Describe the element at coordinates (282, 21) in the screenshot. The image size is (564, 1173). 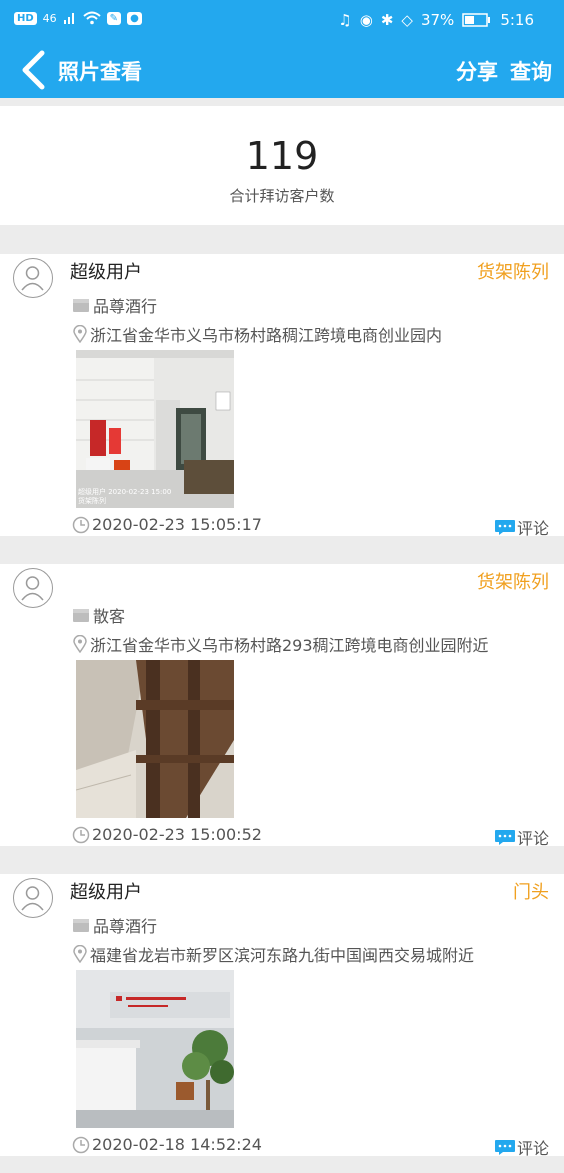
I see `status-bar: HD 46 ✎ ● ♫ ◉ ✱ ◇ 37% 5:16` at that location.